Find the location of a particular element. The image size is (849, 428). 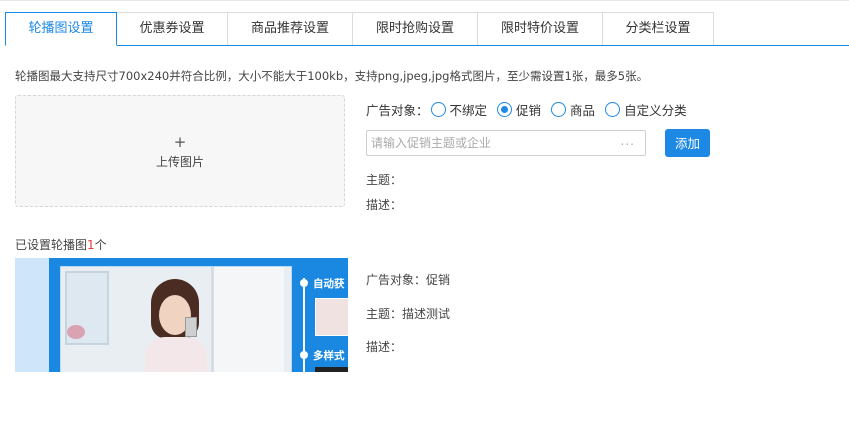

ad-target-row: 广告对象： 不绑定 促销 商品 自定义分类 is located at coordinates (531, 109).